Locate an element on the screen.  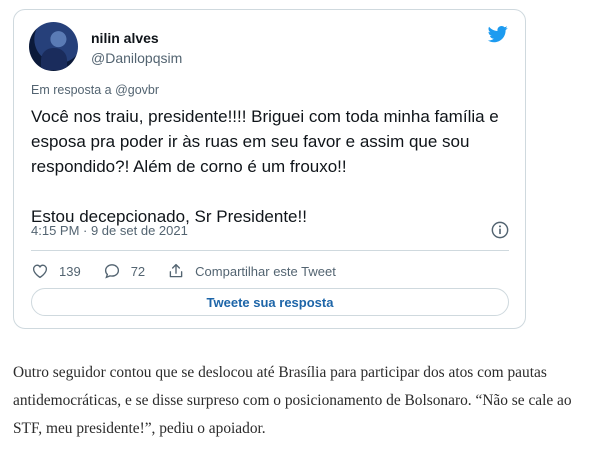
reply-context: Em resposta a @govbr is located at coordinates (95, 90).